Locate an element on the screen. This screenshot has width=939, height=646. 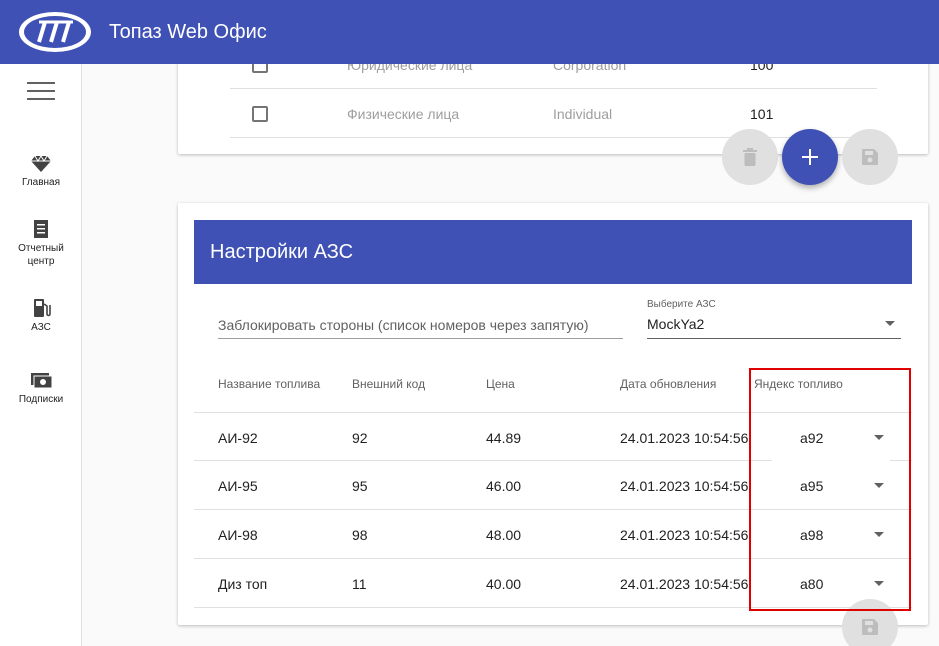
save-settings-button is located at coordinates (870, 622).